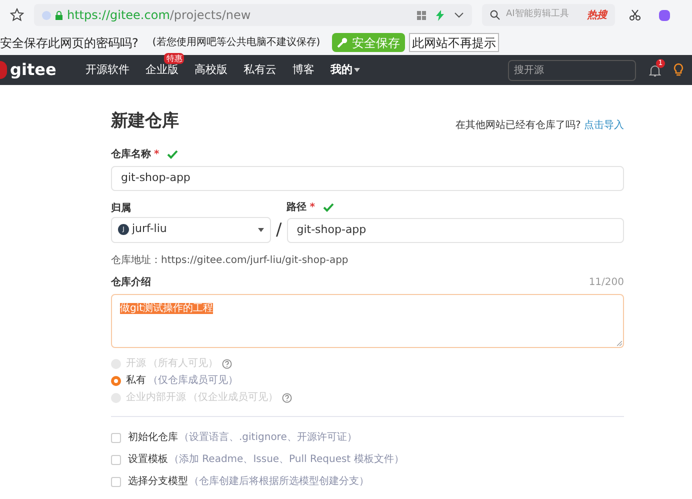 The height and width of the screenshot is (499, 692). I want to click on char-count: 11/200, so click(606, 283).